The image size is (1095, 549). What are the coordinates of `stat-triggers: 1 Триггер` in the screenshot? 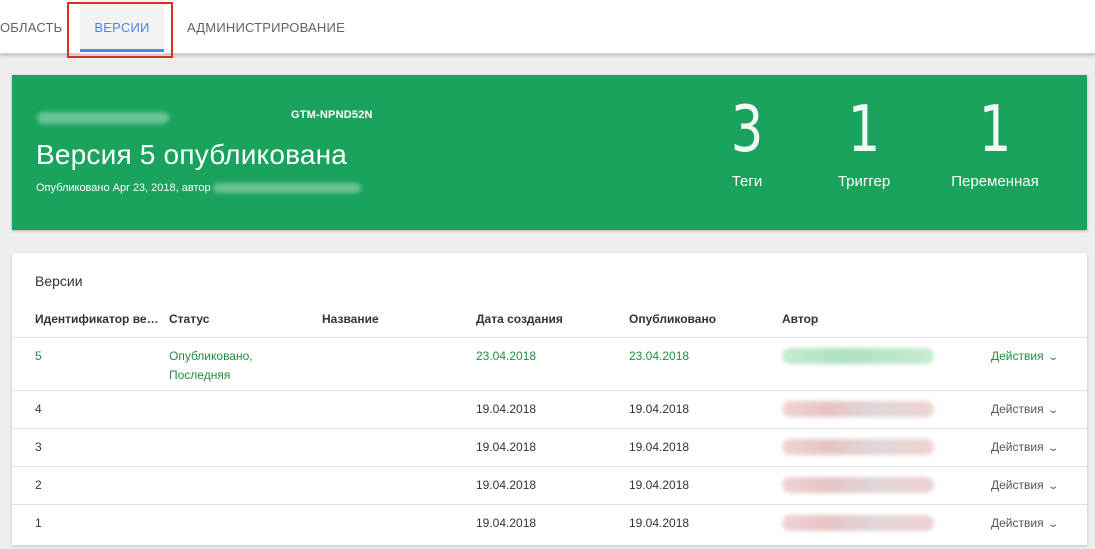 It's located at (864, 143).